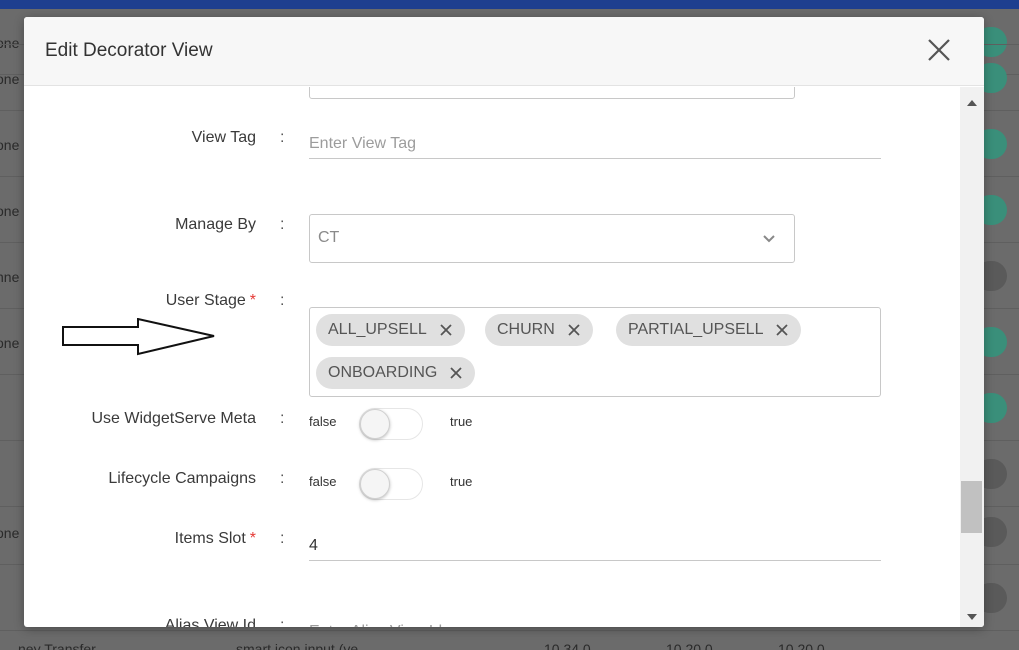 The image size is (1019, 650). I want to click on chip-label: PARTIAL_UPSELL, so click(696, 329).